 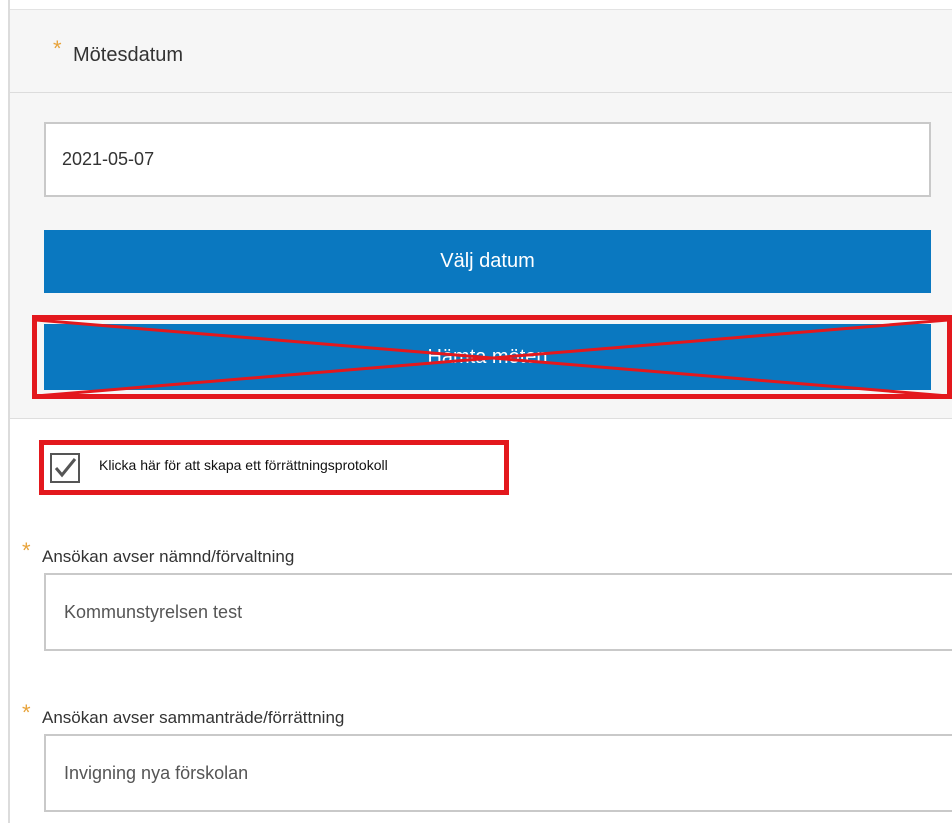 I want to click on committee-label: Ansökan avser nämnd/förvaltning, so click(x=168, y=556).